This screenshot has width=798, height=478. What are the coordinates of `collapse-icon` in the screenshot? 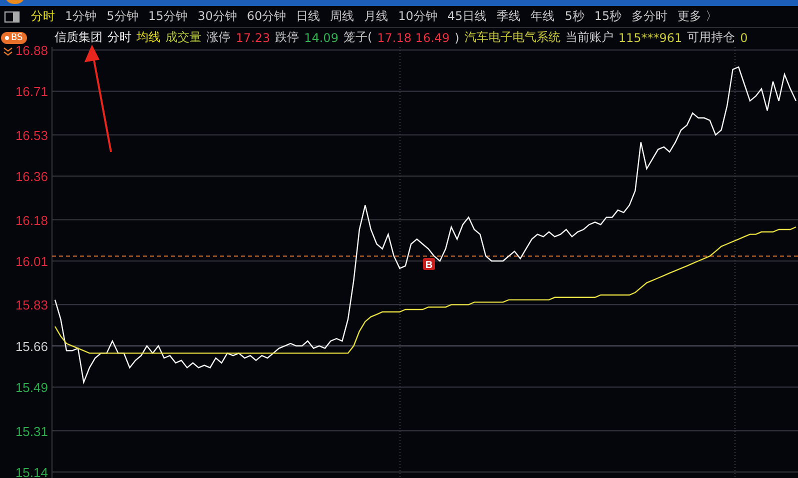 It's located at (8, 51).